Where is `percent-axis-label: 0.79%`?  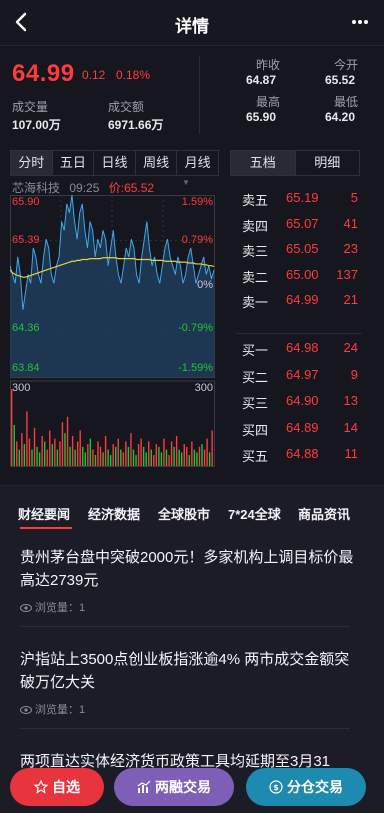 percent-axis-label: 0.79% is located at coordinates (197, 240).